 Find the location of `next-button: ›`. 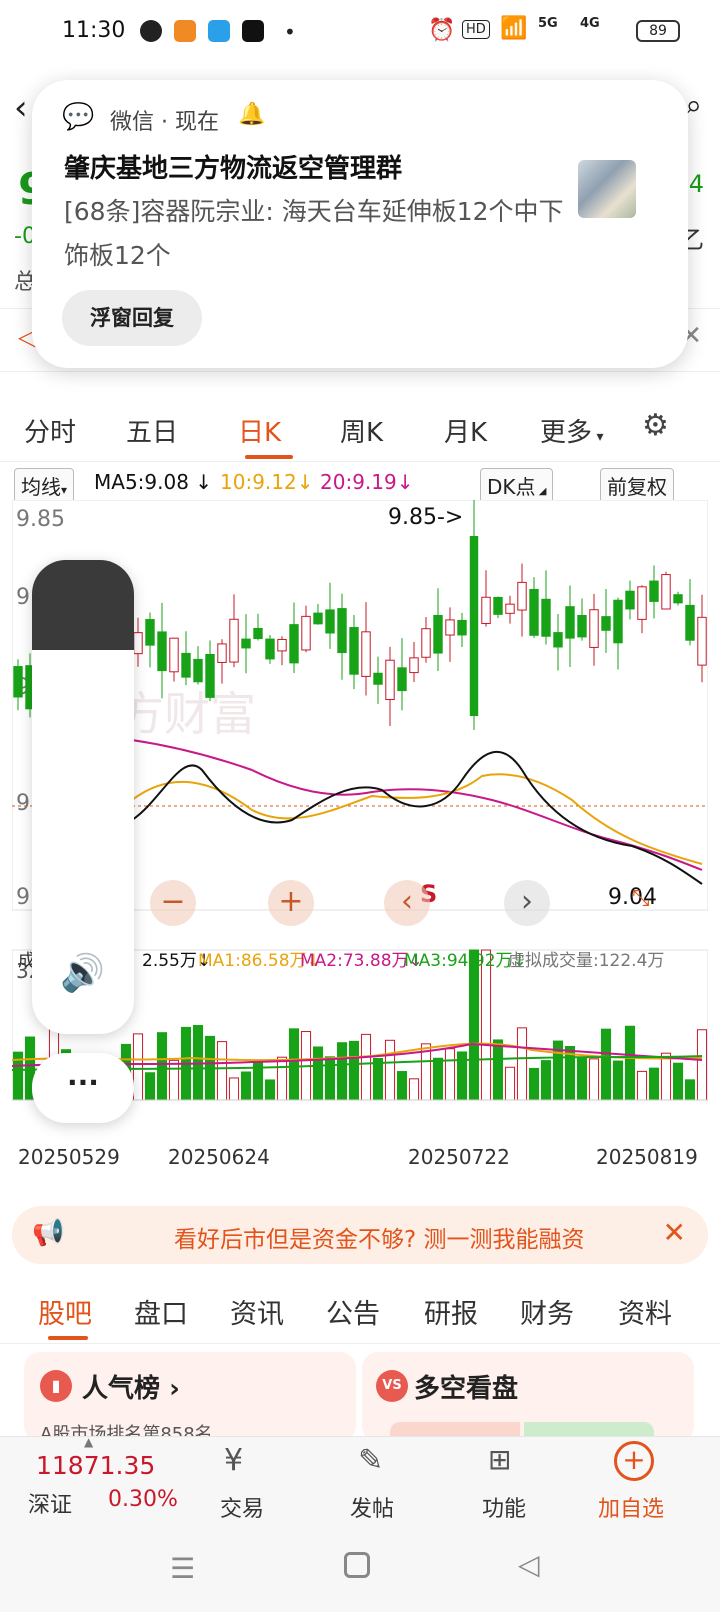

next-button: › is located at coordinates (527, 903).